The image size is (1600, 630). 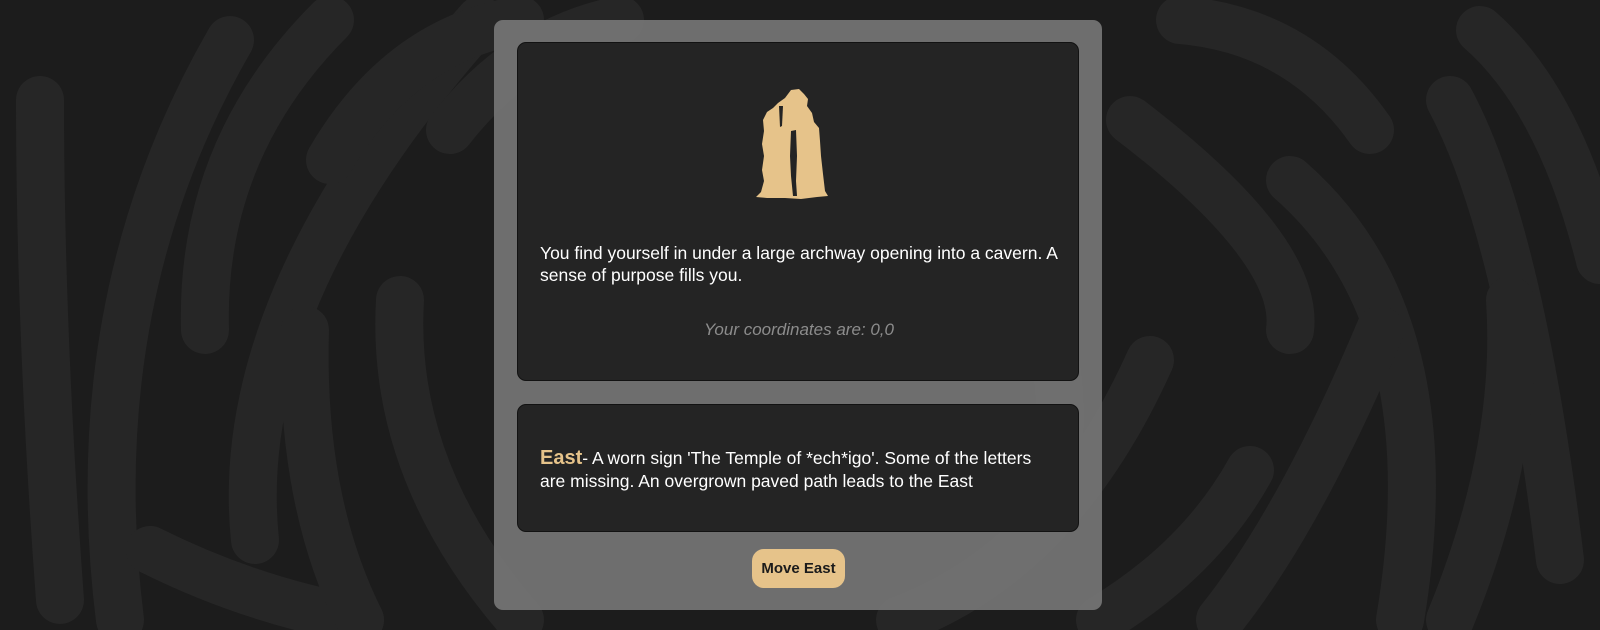 What do you see at coordinates (798, 568) in the screenshot?
I see `move-east-button: Move East` at bounding box center [798, 568].